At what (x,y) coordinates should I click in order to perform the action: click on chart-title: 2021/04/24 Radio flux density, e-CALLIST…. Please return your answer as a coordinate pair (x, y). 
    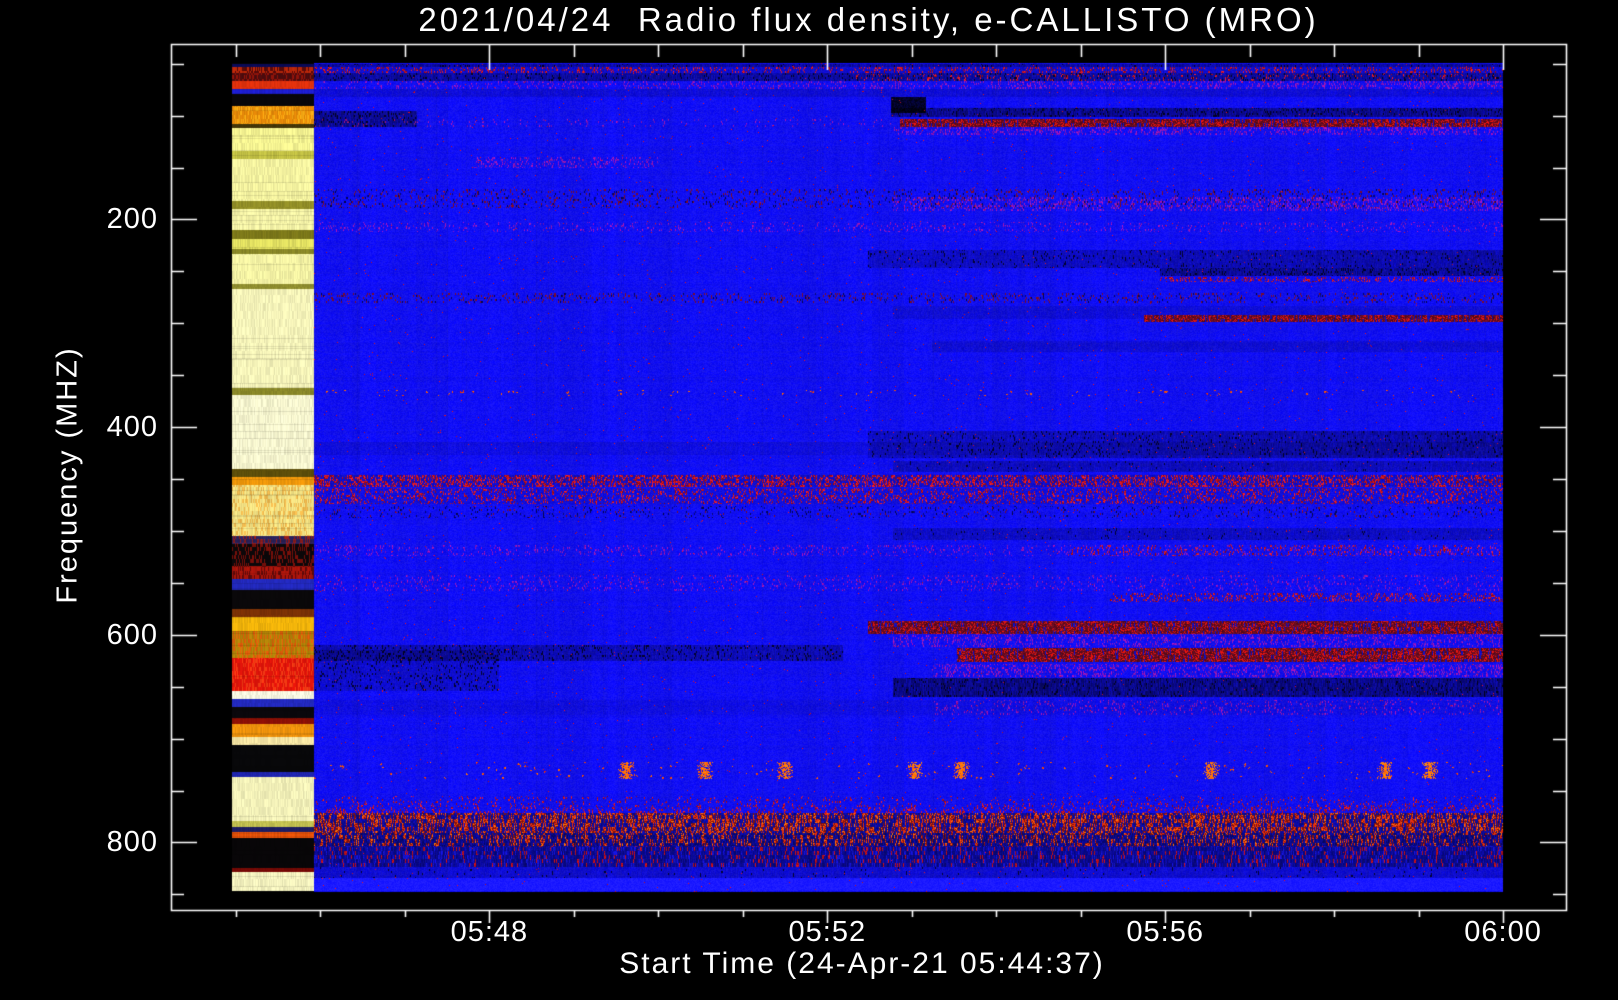
    Looking at the image, I should click on (868, 19).